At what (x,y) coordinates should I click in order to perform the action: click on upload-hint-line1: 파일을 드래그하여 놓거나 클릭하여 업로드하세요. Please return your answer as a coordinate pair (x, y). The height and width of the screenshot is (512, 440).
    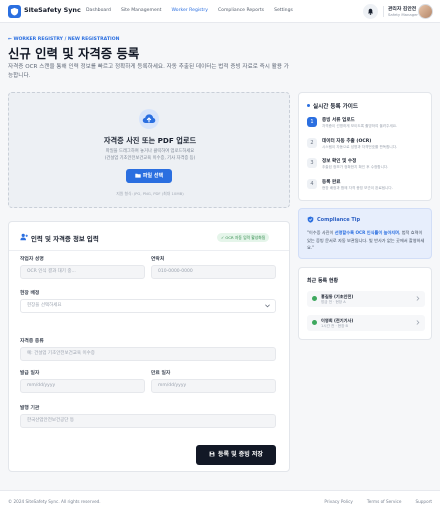
    Looking at the image, I should click on (150, 151).